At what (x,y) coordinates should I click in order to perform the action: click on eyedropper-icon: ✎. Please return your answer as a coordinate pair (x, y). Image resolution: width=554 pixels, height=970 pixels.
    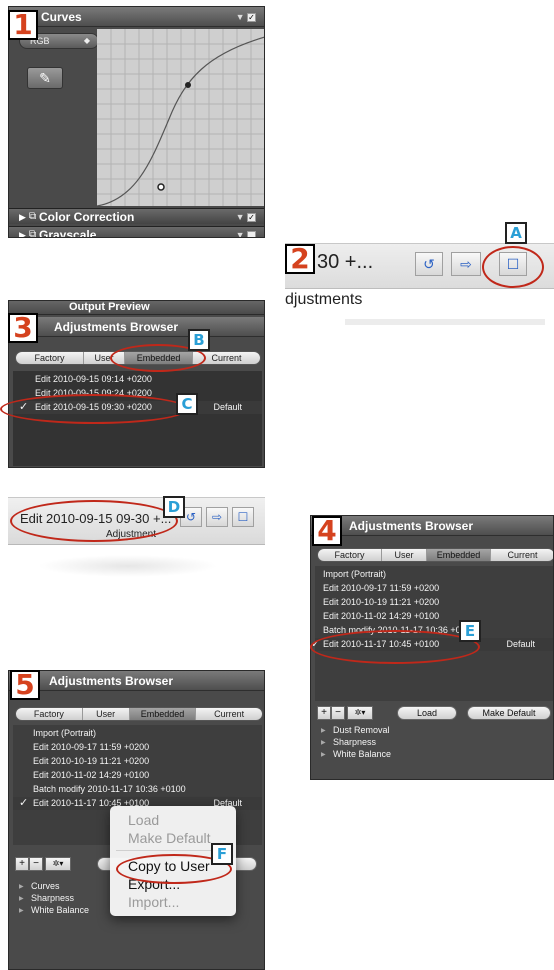
    Looking at the image, I should click on (45, 78).